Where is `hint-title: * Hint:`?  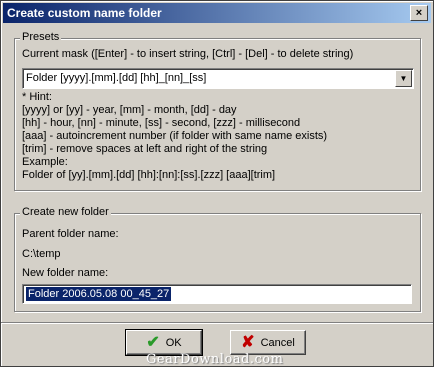
hint-title: * Hint: is located at coordinates (37, 97).